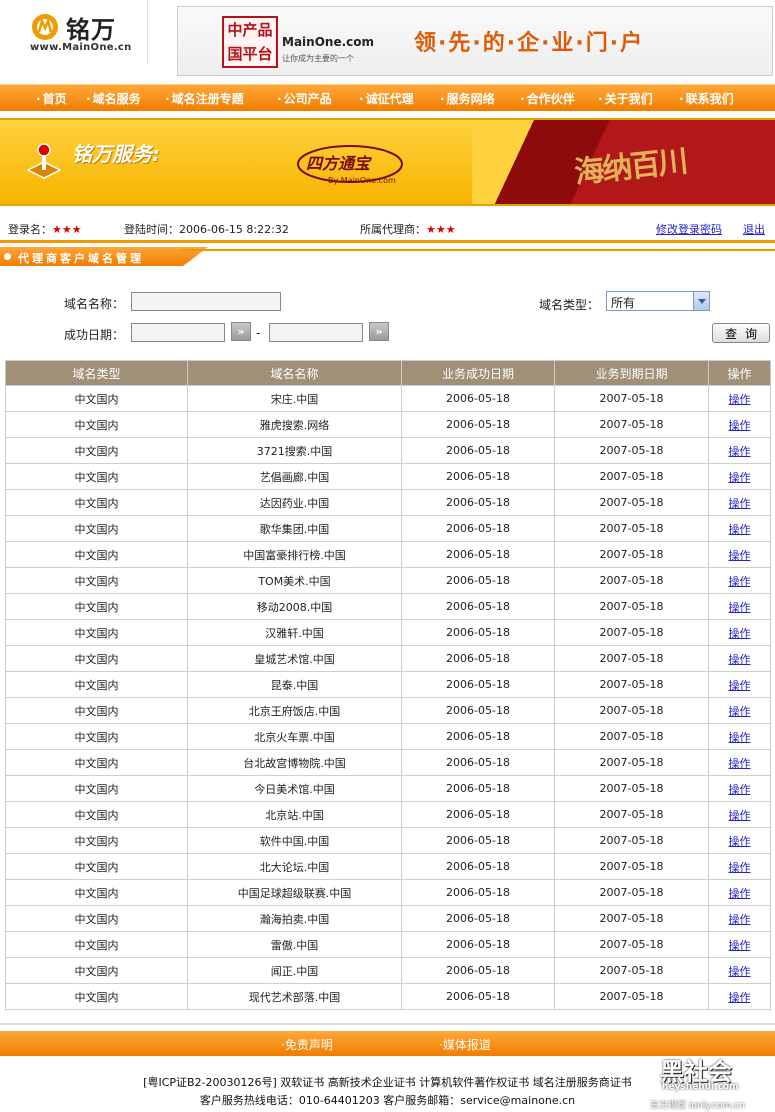 The height and width of the screenshot is (1112, 775). What do you see at coordinates (388, 892) in the screenshot?
I see `table-row: 中文国内 中国足球超级联赛.中国 2006-05-18 2007-05-18 操作` at bounding box center [388, 892].